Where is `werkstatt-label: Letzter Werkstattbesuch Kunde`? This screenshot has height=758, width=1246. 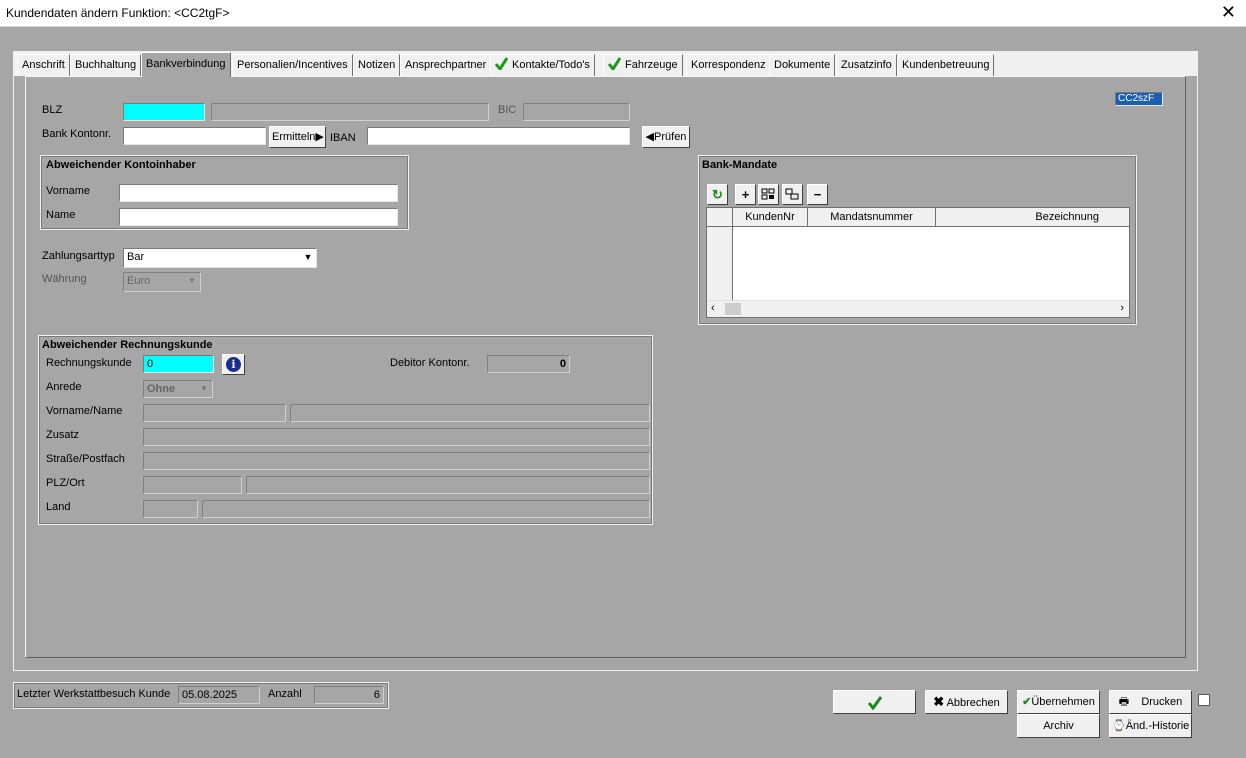 werkstatt-label: Letzter Werkstattbesuch Kunde is located at coordinates (94, 694).